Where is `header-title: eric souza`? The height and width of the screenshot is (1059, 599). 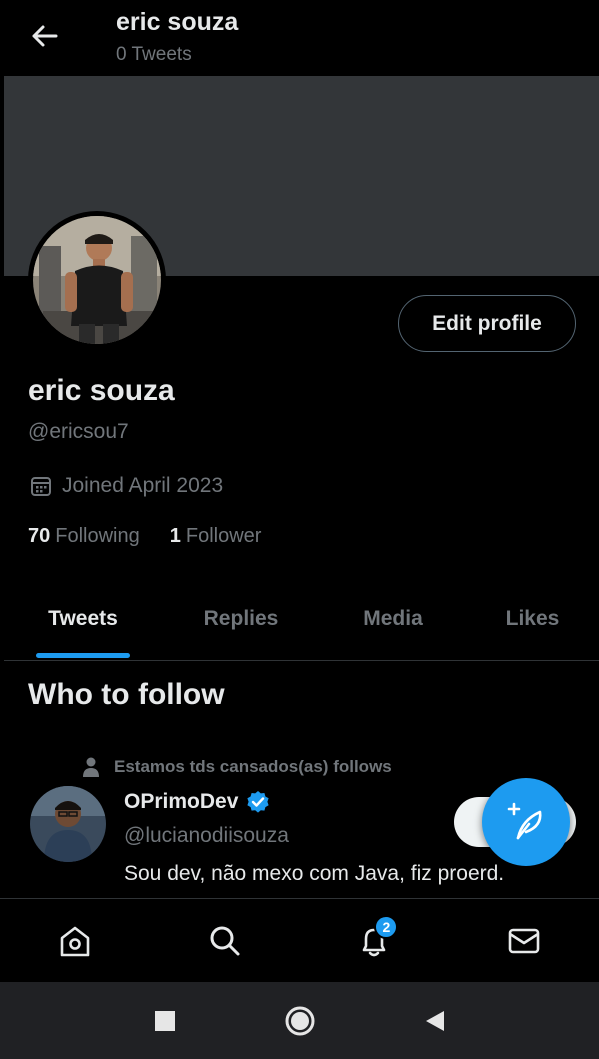
header-title: eric souza is located at coordinates (177, 22).